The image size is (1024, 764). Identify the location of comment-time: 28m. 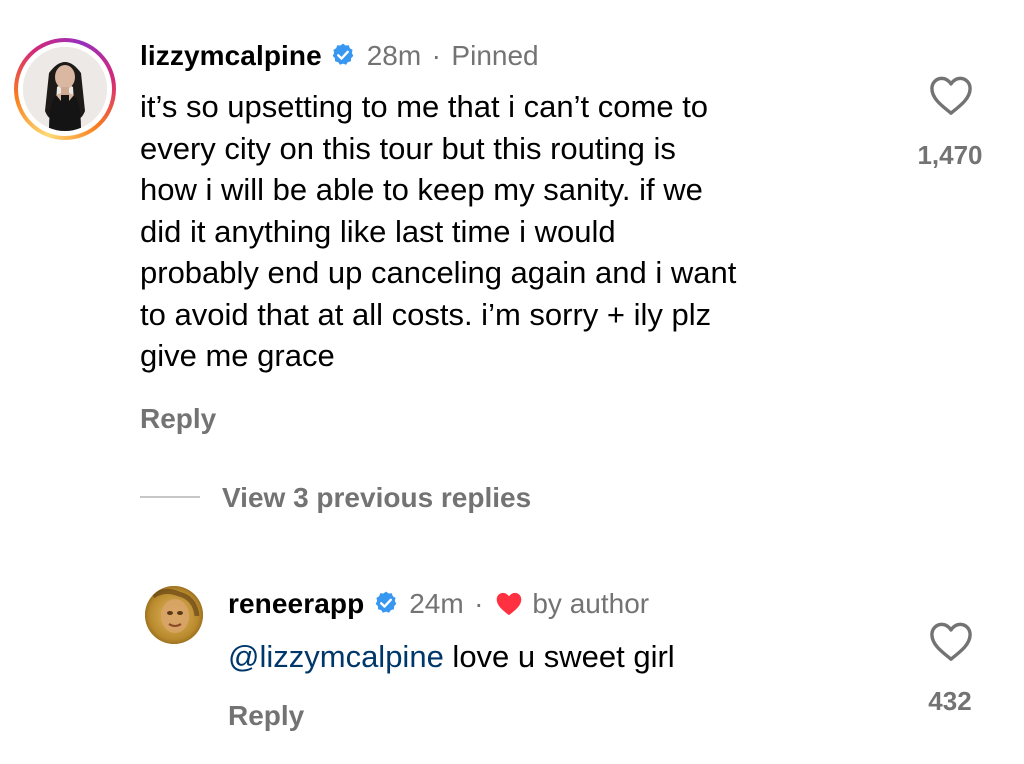
(394, 55).